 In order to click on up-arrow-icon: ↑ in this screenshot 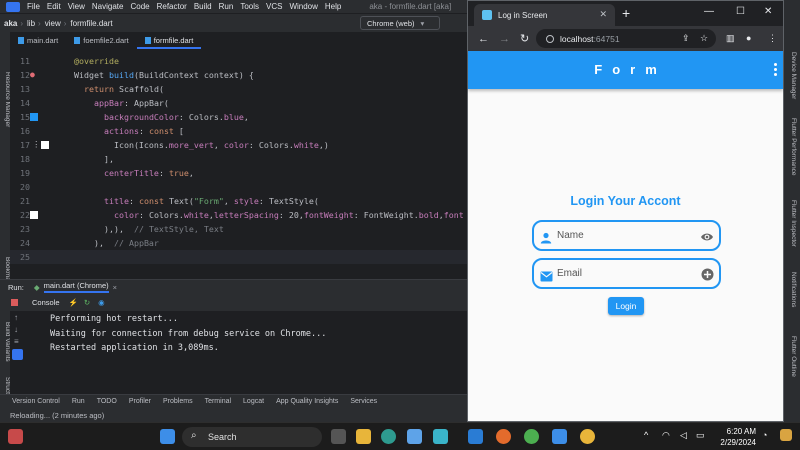, I will do `click(20, 317)`.